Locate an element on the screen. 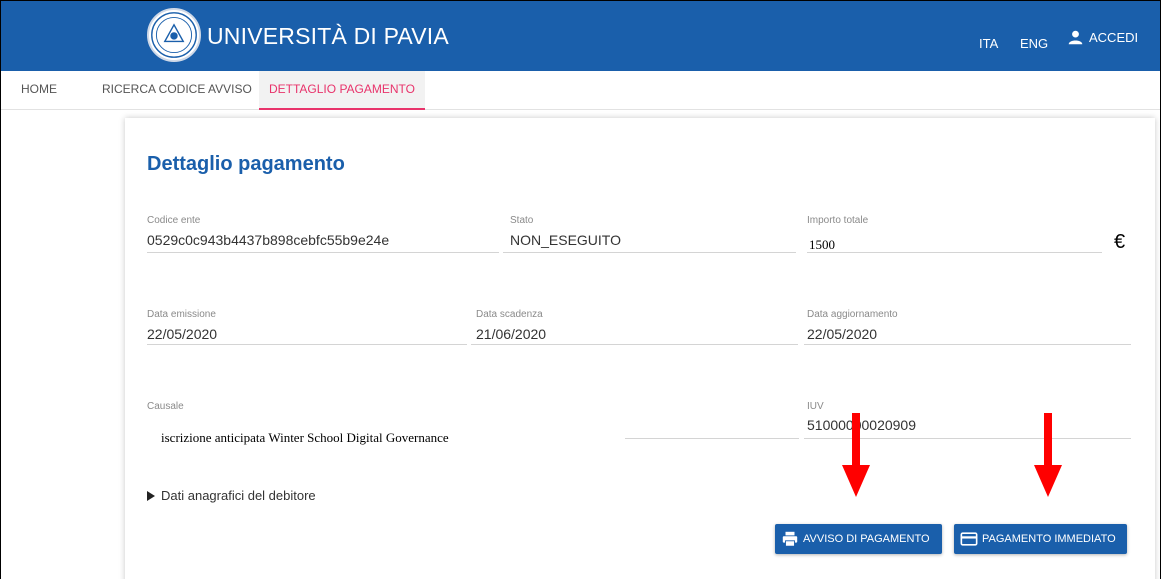 Image resolution: width=1161 pixels, height=579 pixels. user-icon is located at coordinates (1075, 37).